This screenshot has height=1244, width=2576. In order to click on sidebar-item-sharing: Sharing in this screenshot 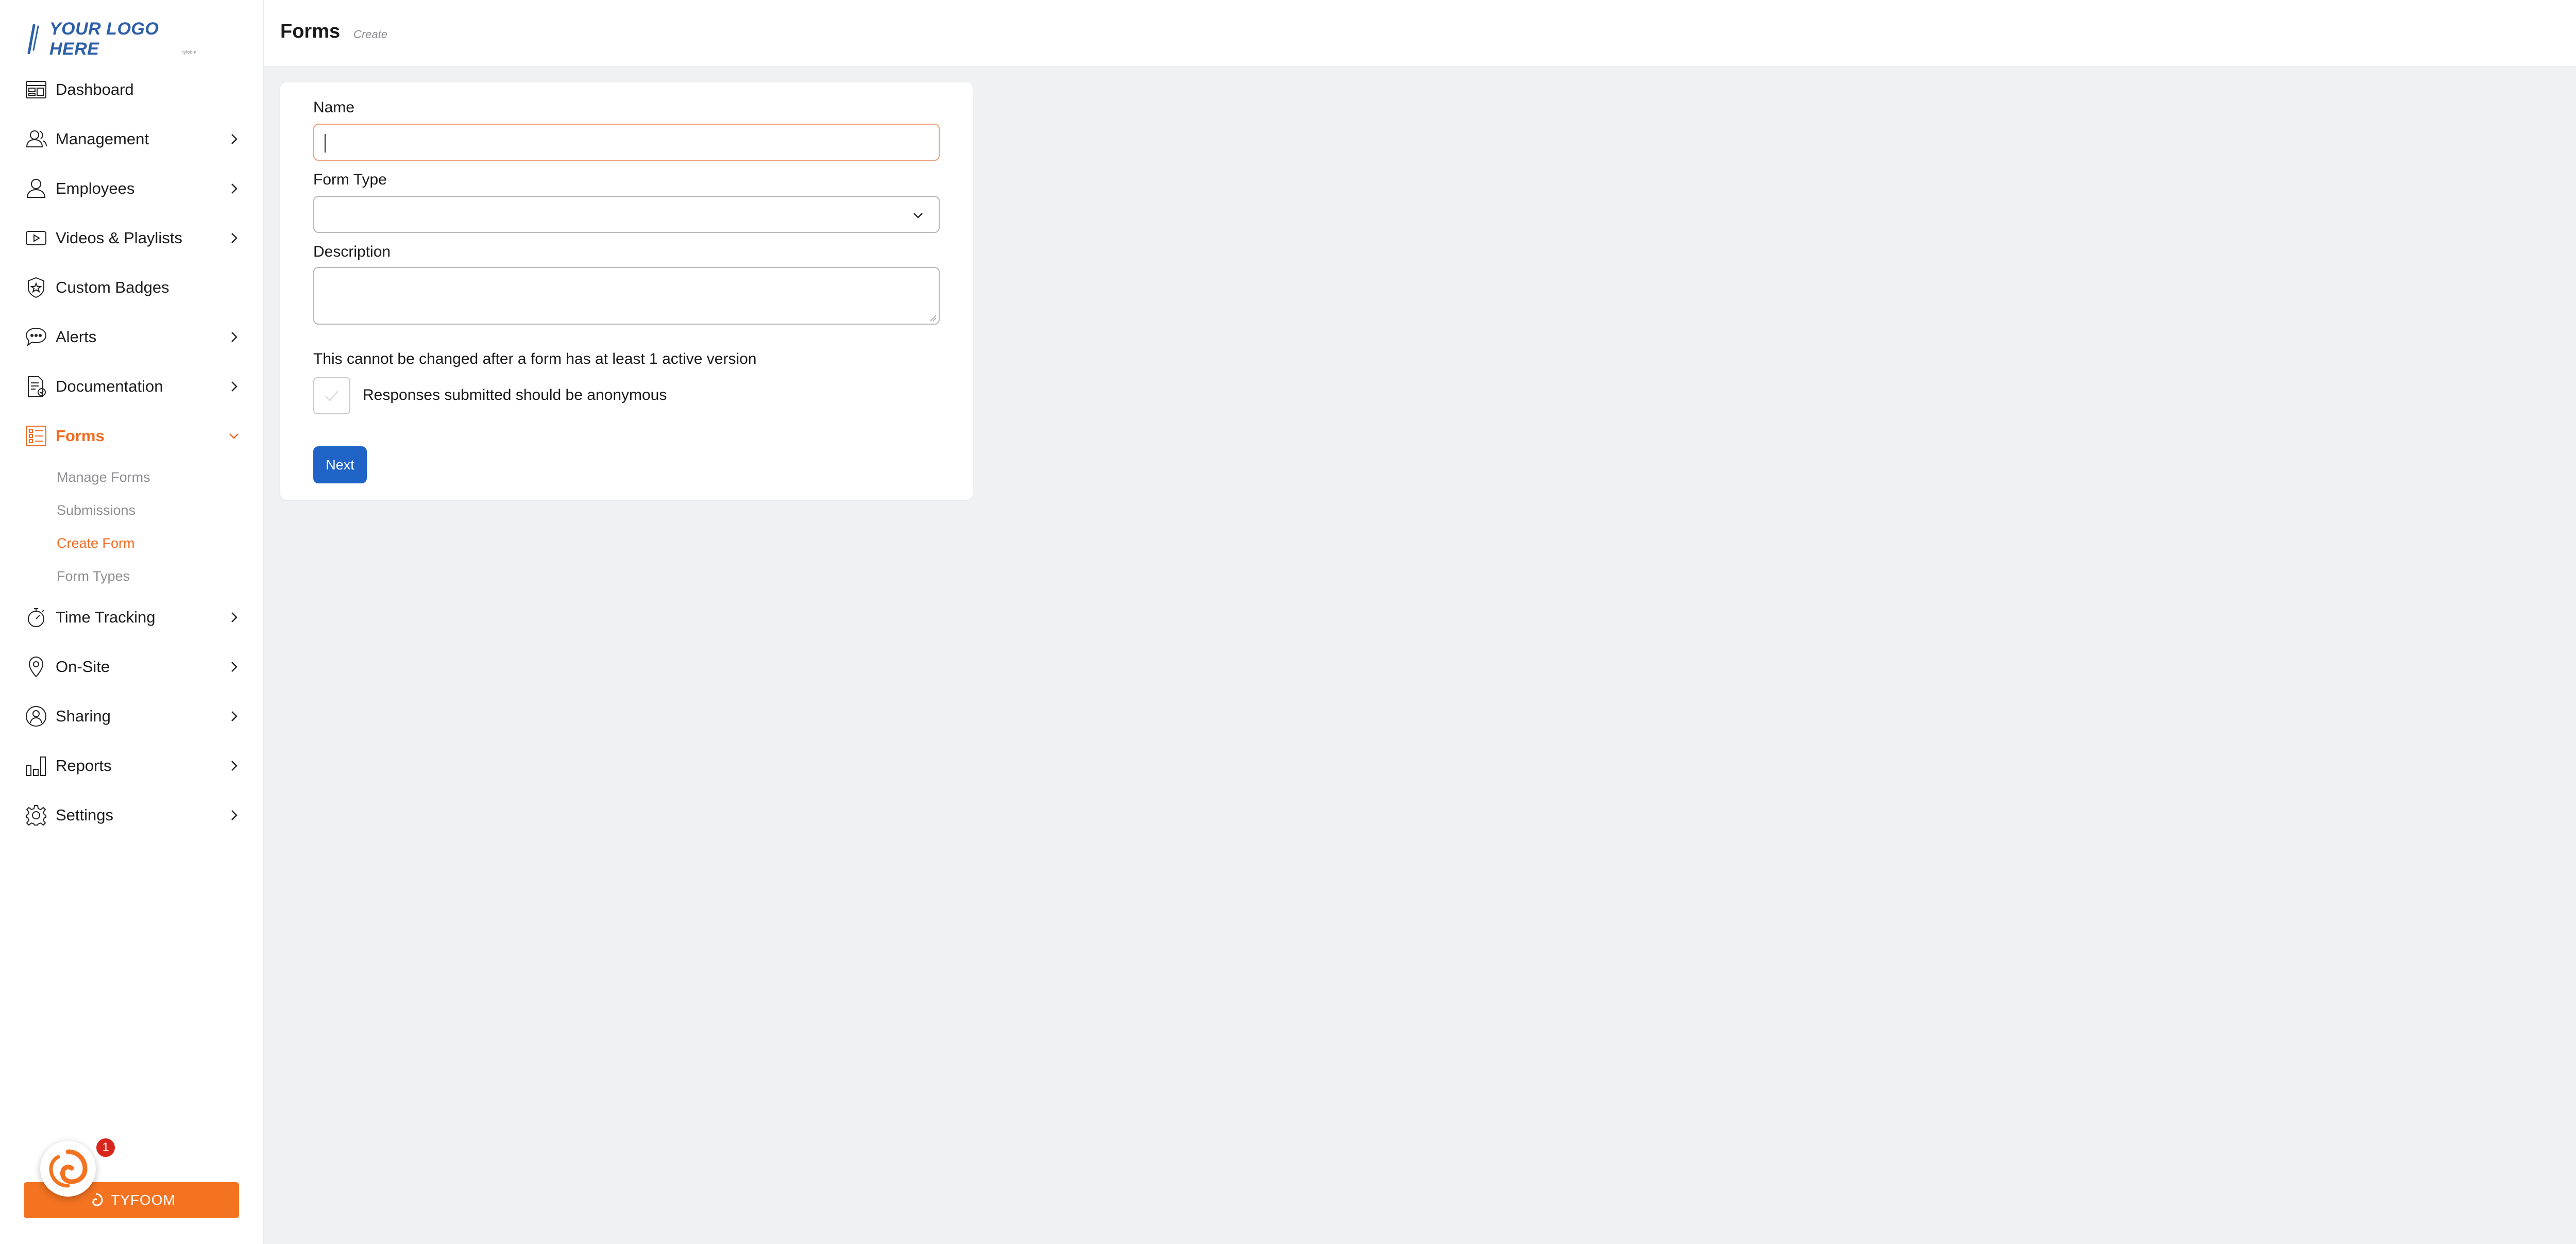, I will do `click(132, 717)`.